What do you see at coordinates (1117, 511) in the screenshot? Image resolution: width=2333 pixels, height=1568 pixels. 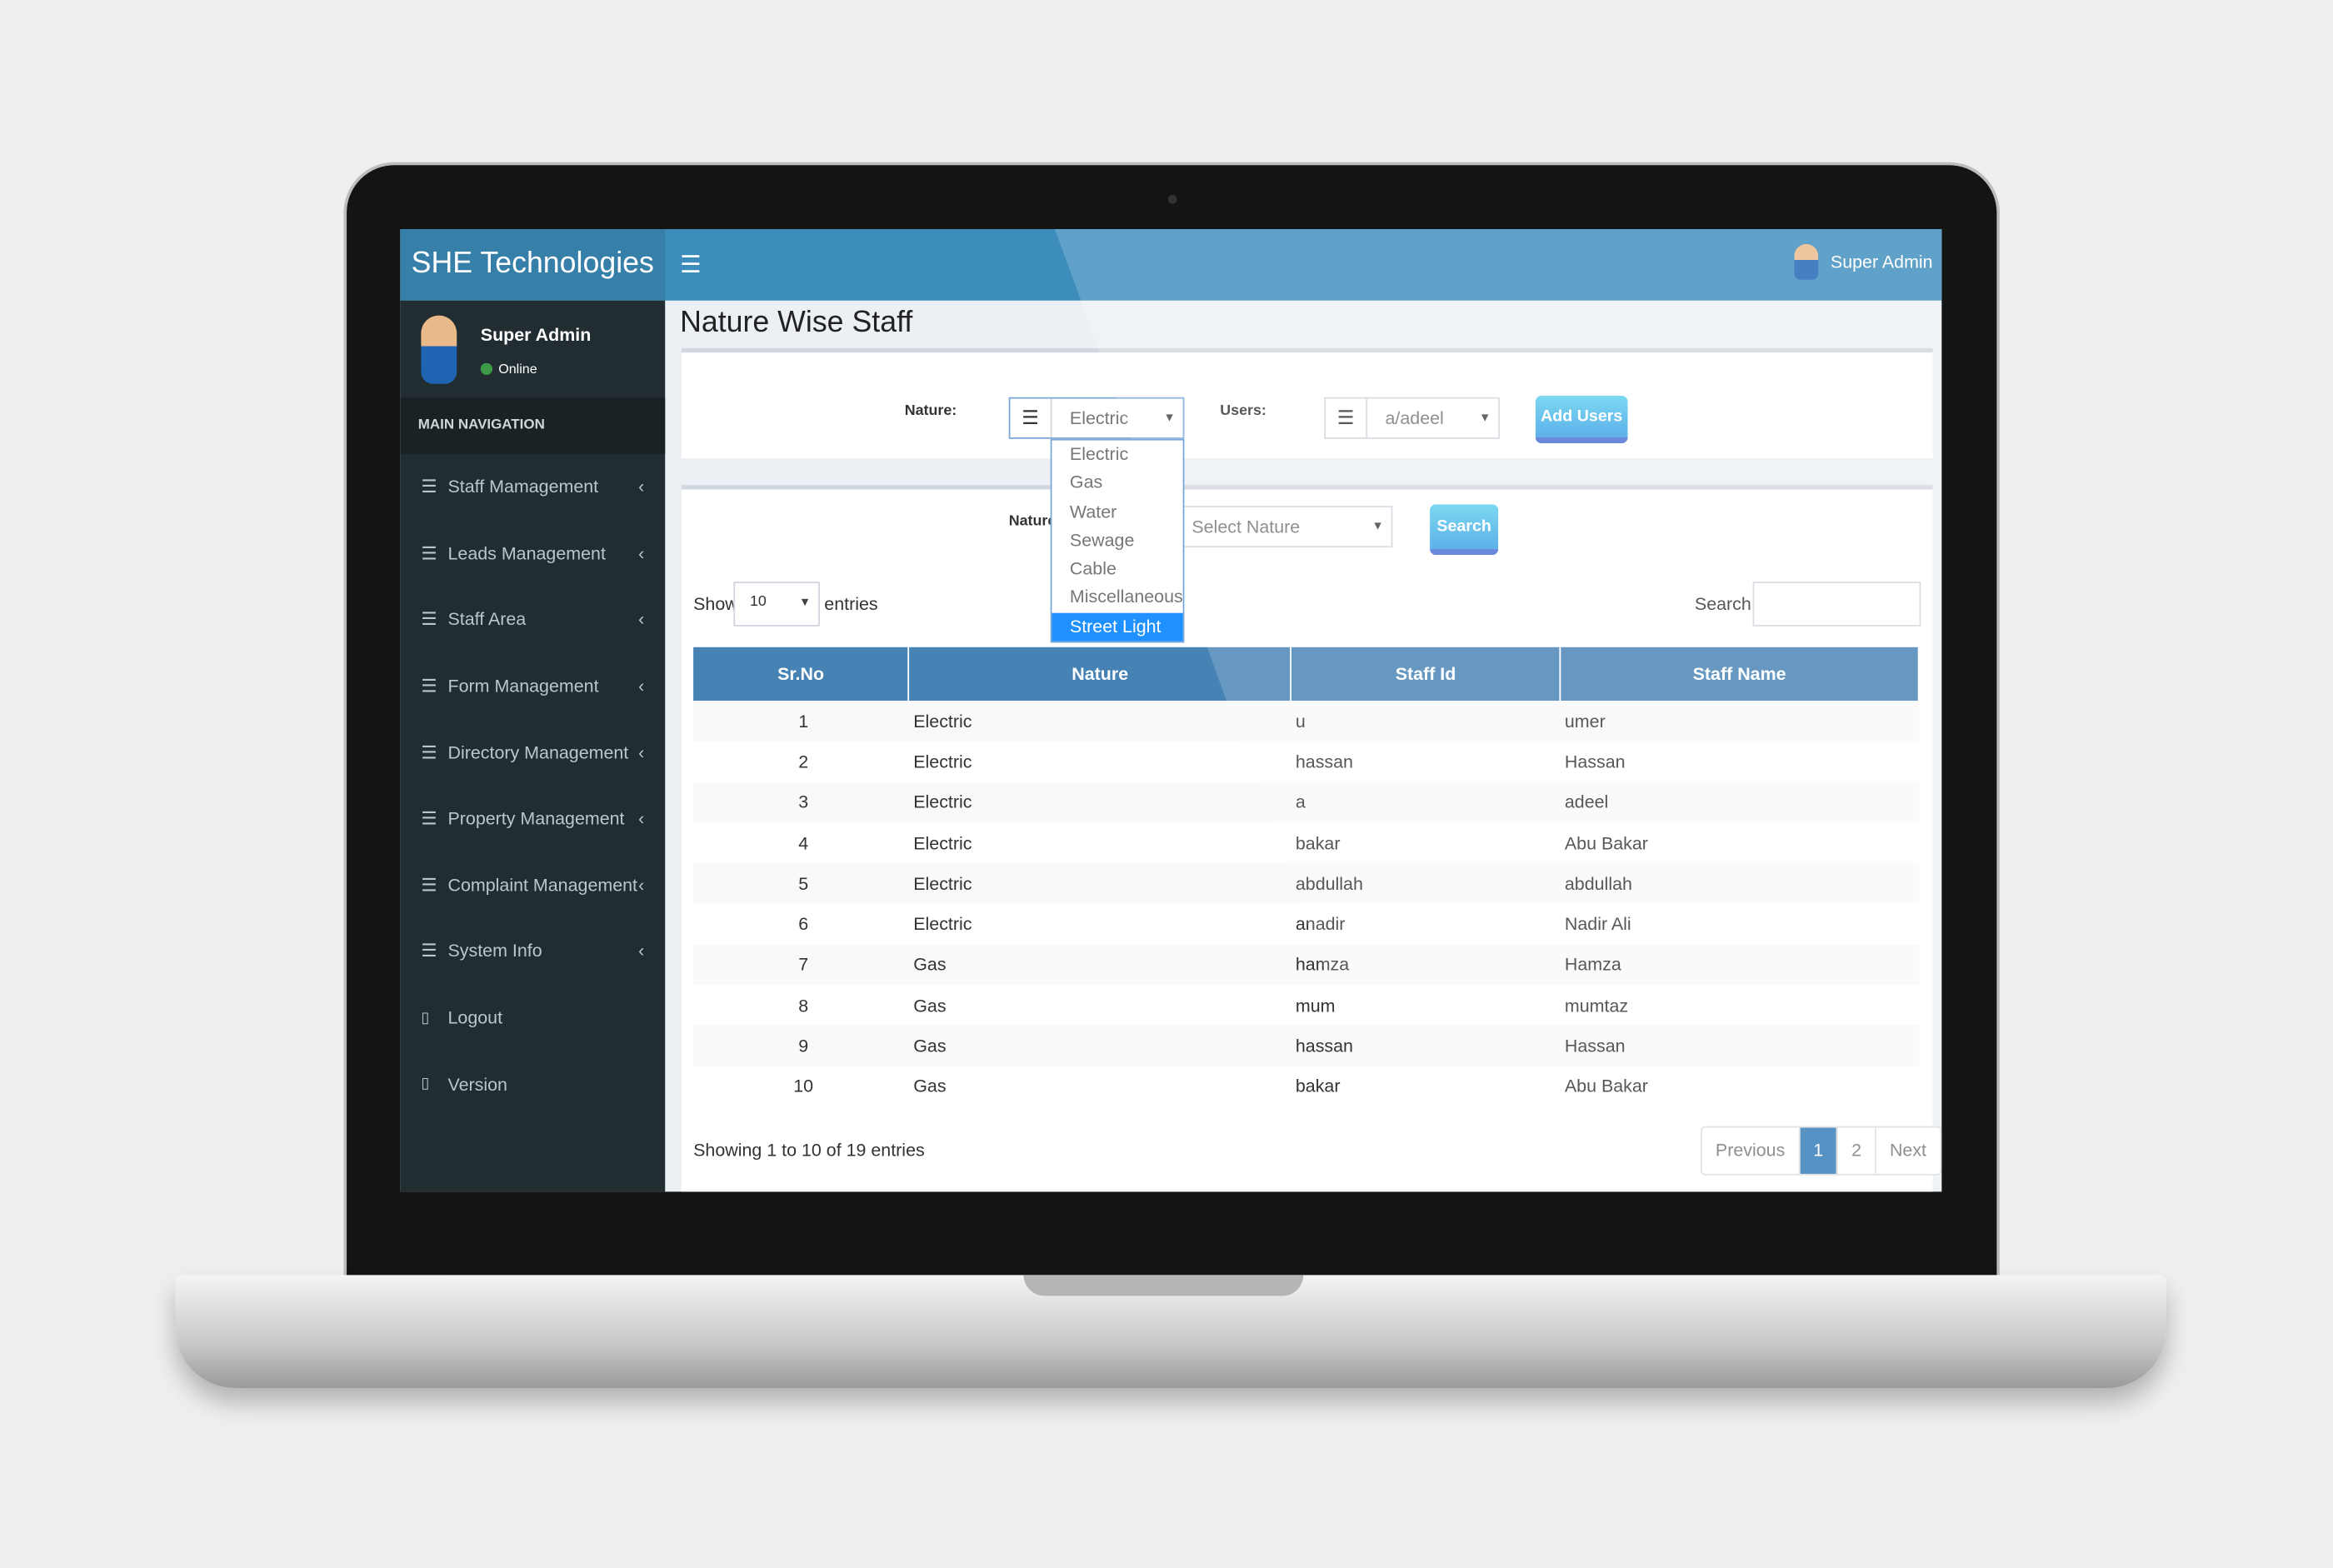 I see `dropdown-option: Water` at bounding box center [1117, 511].